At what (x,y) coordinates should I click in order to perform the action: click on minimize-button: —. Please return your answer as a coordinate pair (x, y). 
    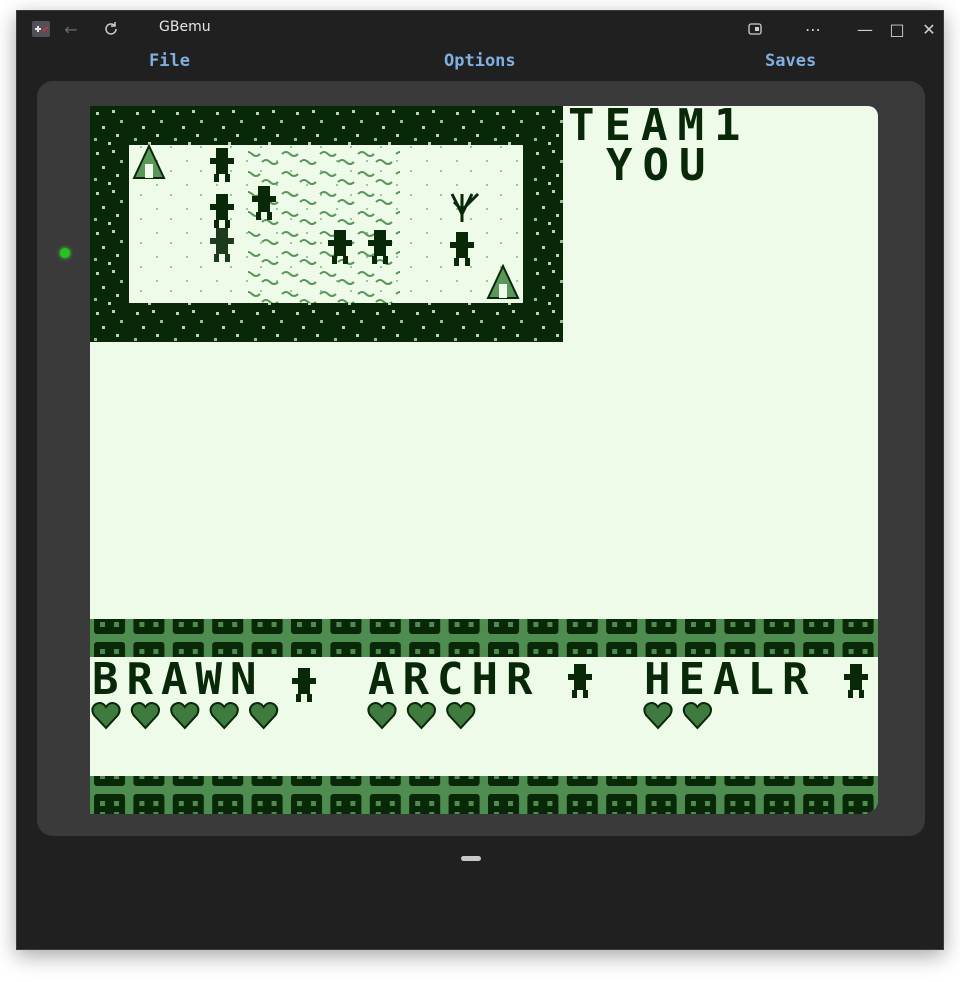
    Looking at the image, I should click on (865, 29).